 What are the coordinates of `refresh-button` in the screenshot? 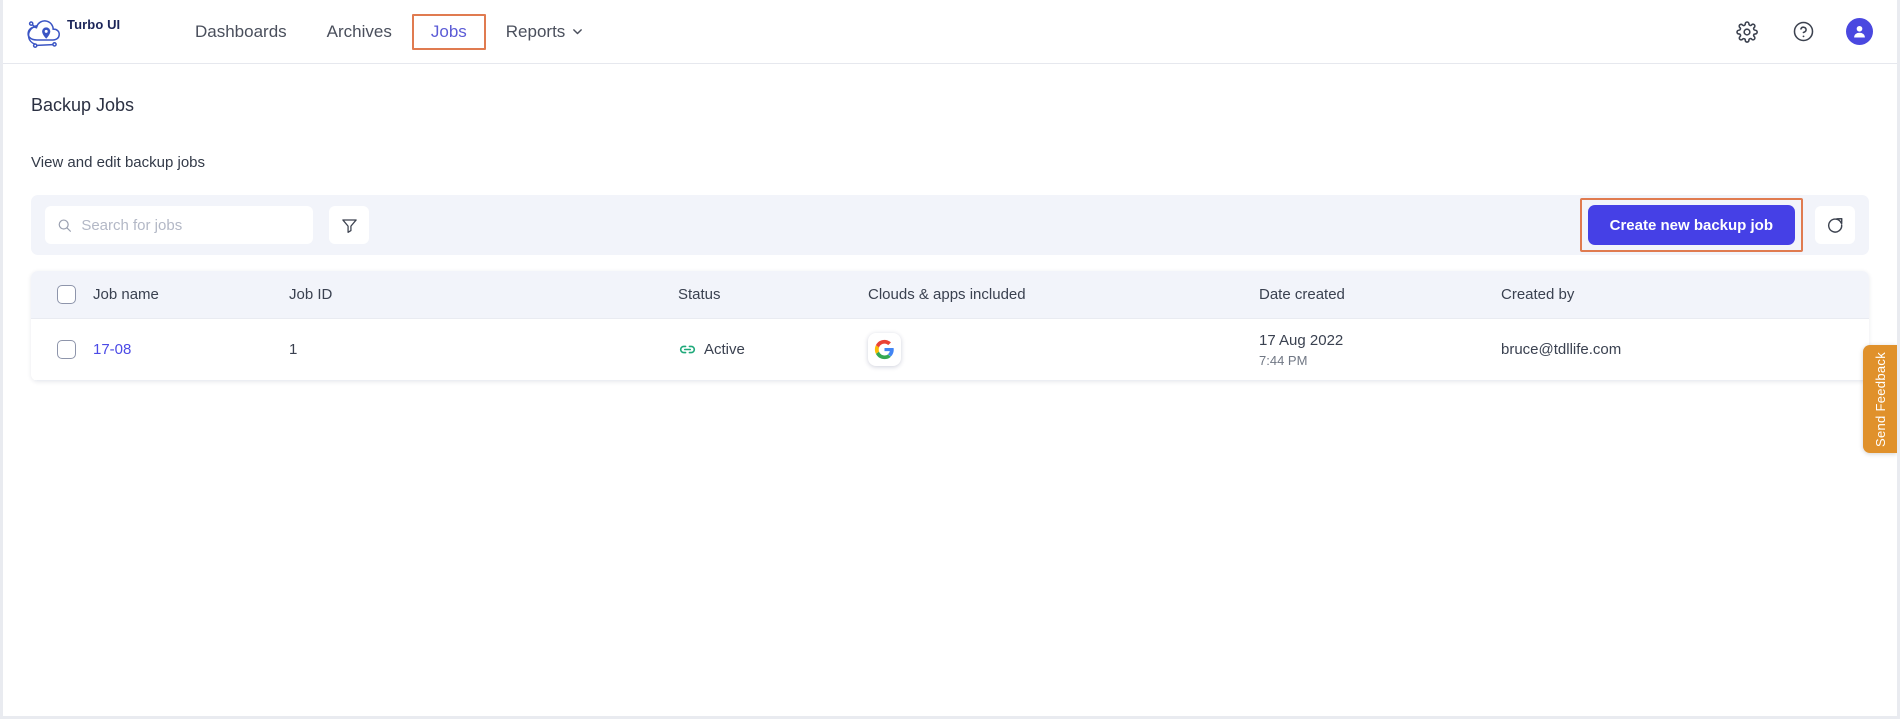 It's located at (1835, 225).